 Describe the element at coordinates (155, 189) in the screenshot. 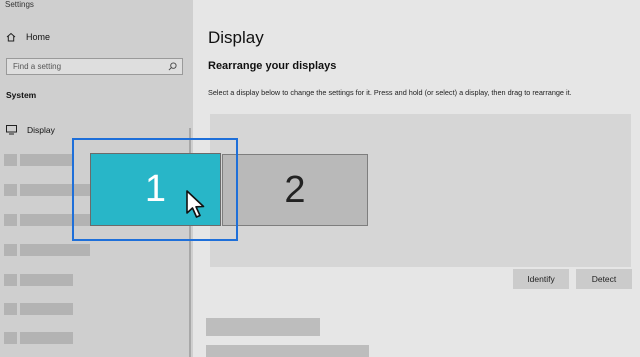

I see `selection-frame` at that location.